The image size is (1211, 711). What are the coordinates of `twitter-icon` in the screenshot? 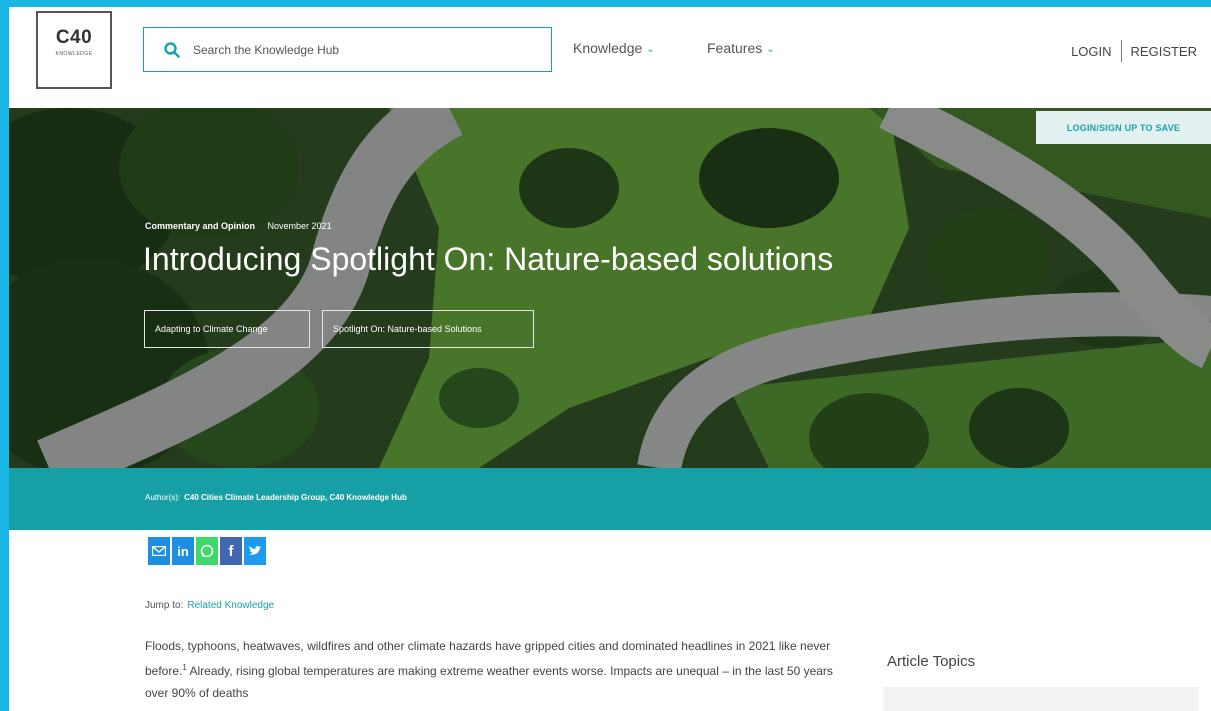 It's located at (255, 551).